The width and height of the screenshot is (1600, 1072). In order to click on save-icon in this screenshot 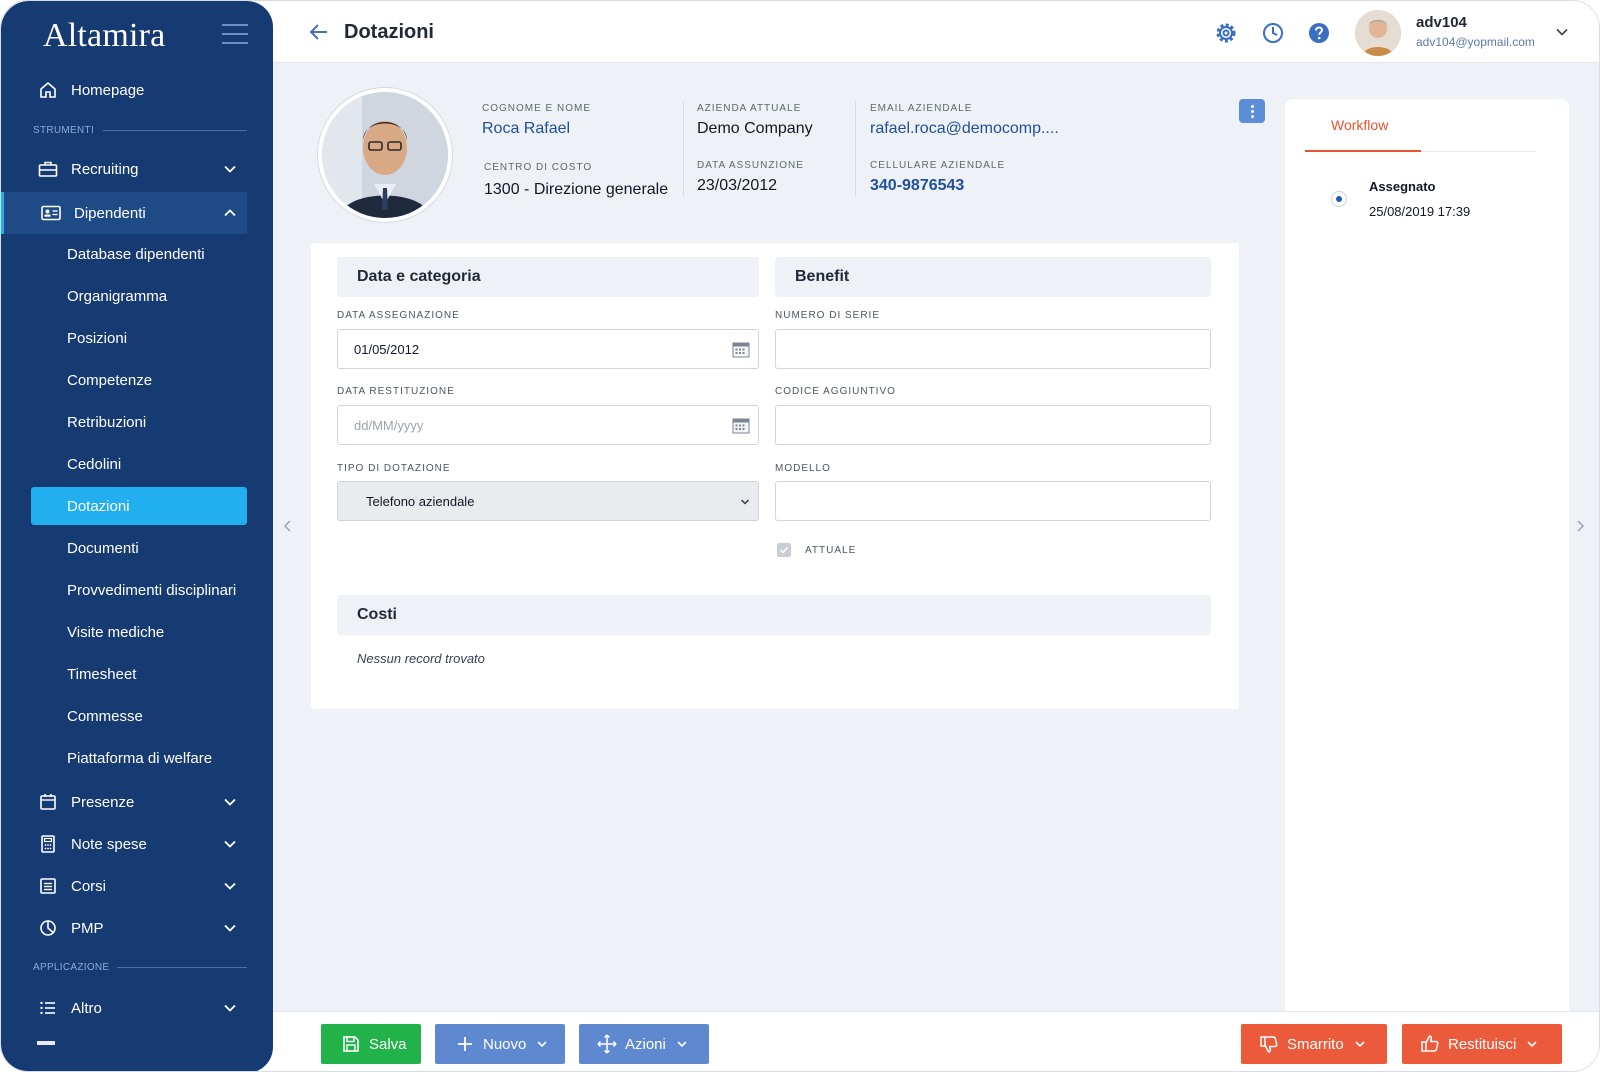, I will do `click(351, 1044)`.